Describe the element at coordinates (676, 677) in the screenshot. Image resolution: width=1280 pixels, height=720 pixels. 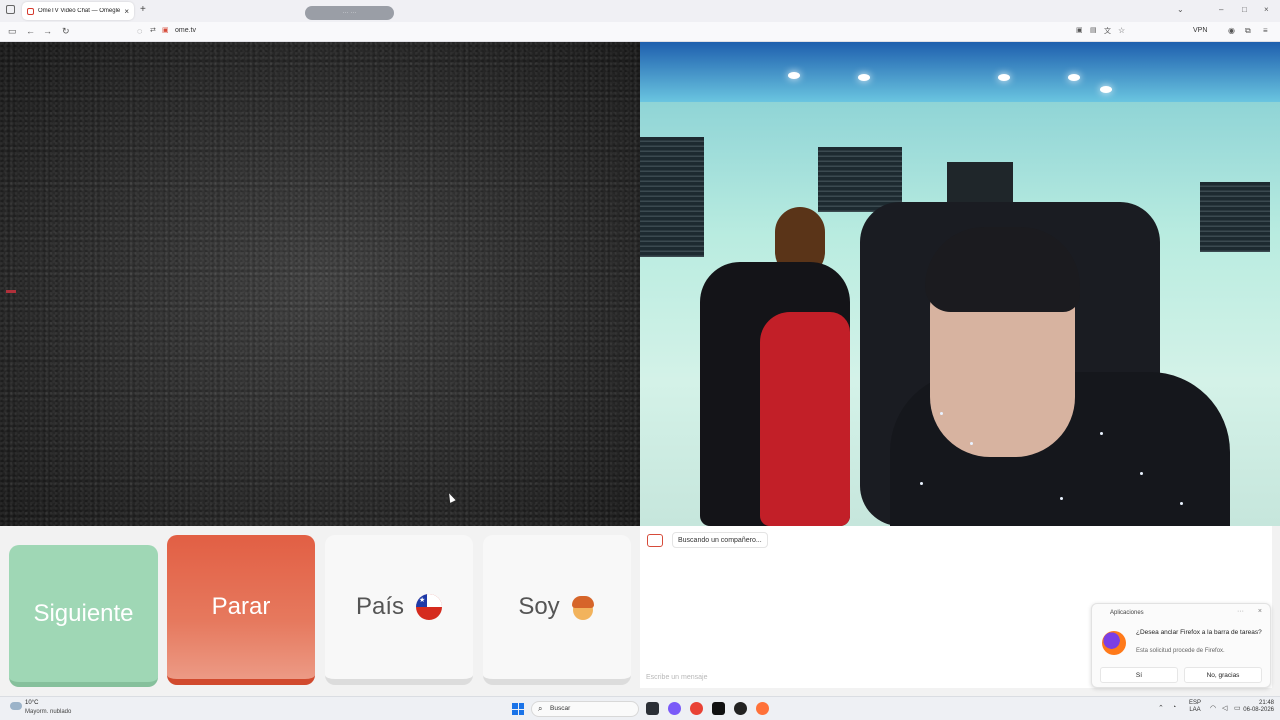
I see `message-input: Escribe un mensaje` at that location.